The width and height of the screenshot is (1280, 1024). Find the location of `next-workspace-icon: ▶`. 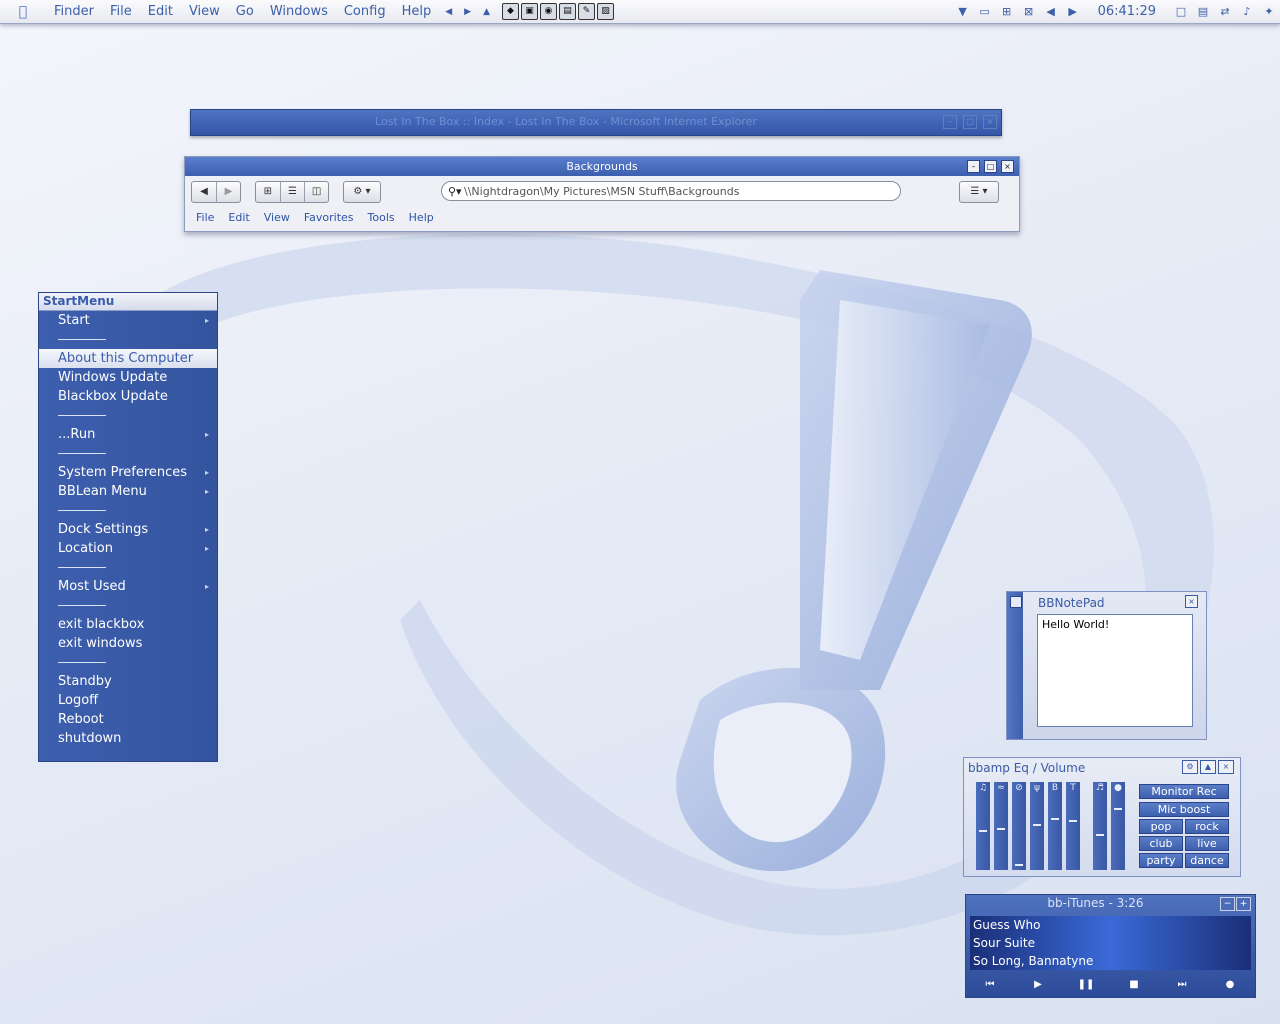

next-workspace-icon: ▶ is located at coordinates (1073, 11).